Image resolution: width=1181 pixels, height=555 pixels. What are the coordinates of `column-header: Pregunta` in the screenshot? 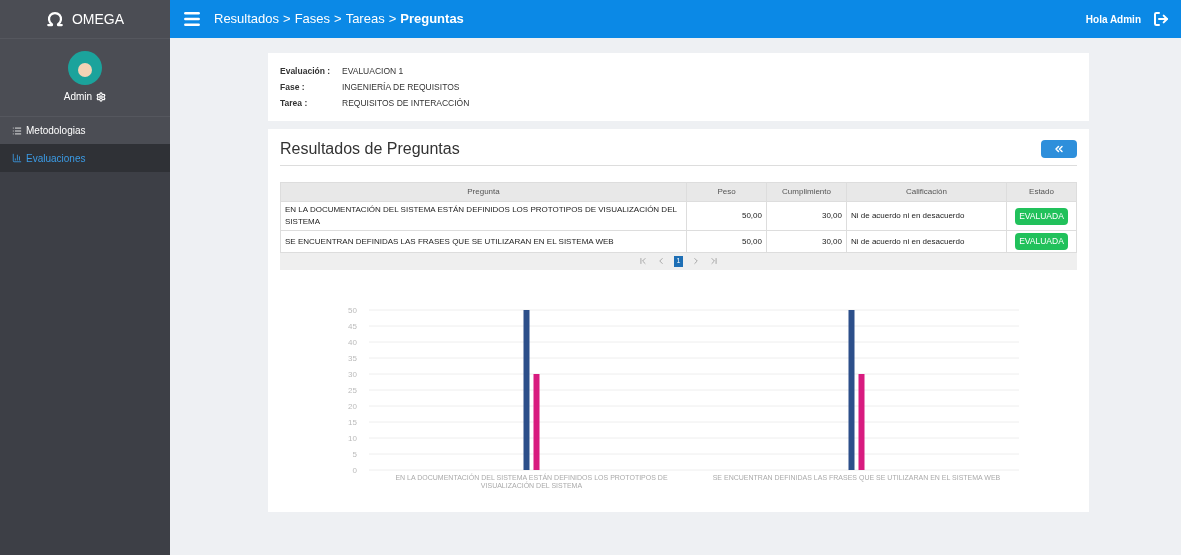 It's located at (483, 192).